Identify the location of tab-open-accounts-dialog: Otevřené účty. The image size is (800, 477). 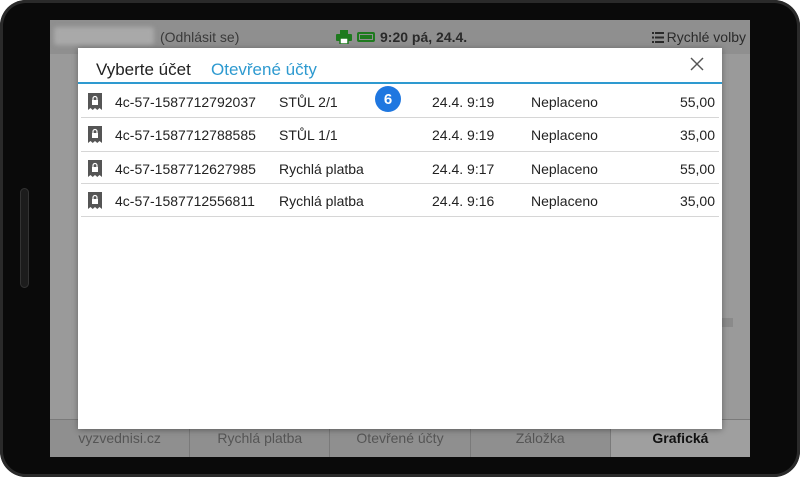
(264, 70).